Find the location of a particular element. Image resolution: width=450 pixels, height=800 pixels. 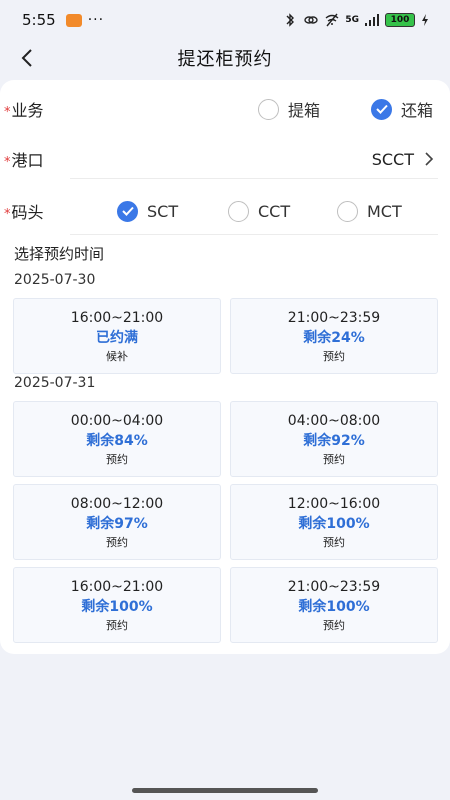

business-option-return: 还箱 is located at coordinates (402, 109).